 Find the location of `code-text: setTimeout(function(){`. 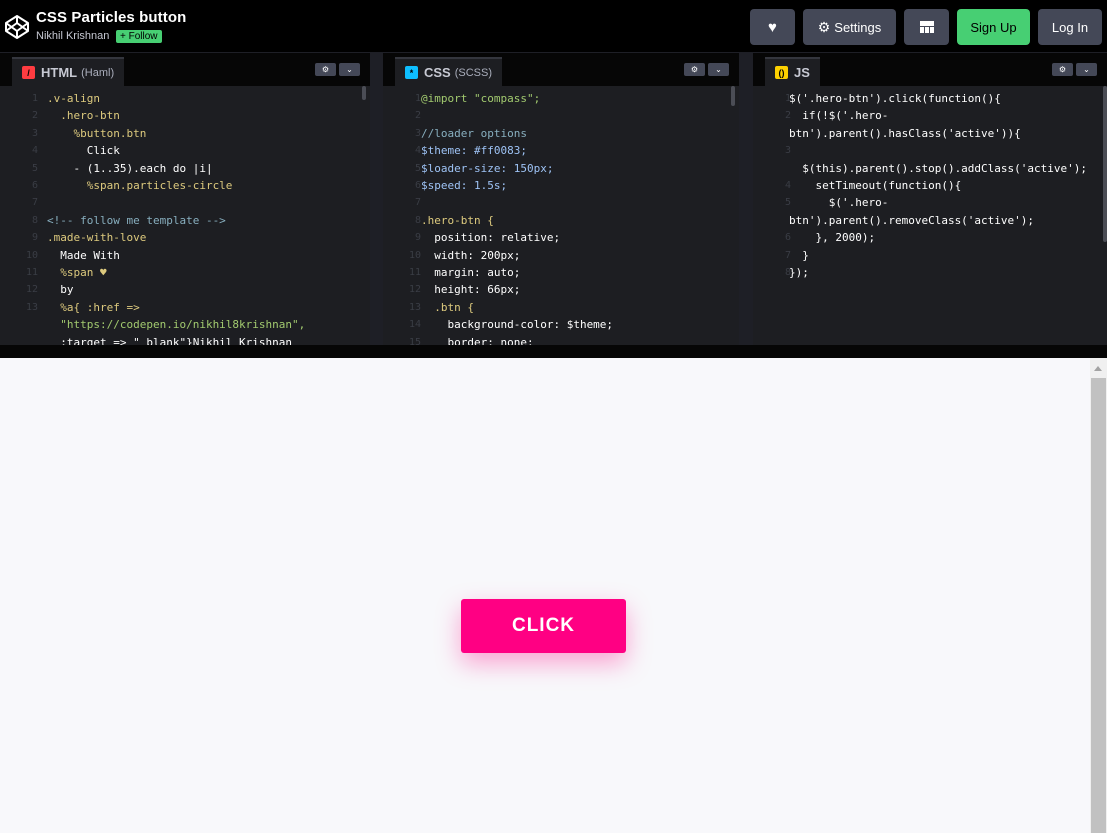

code-text: setTimeout(function(){ is located at coordinates (875, 185).